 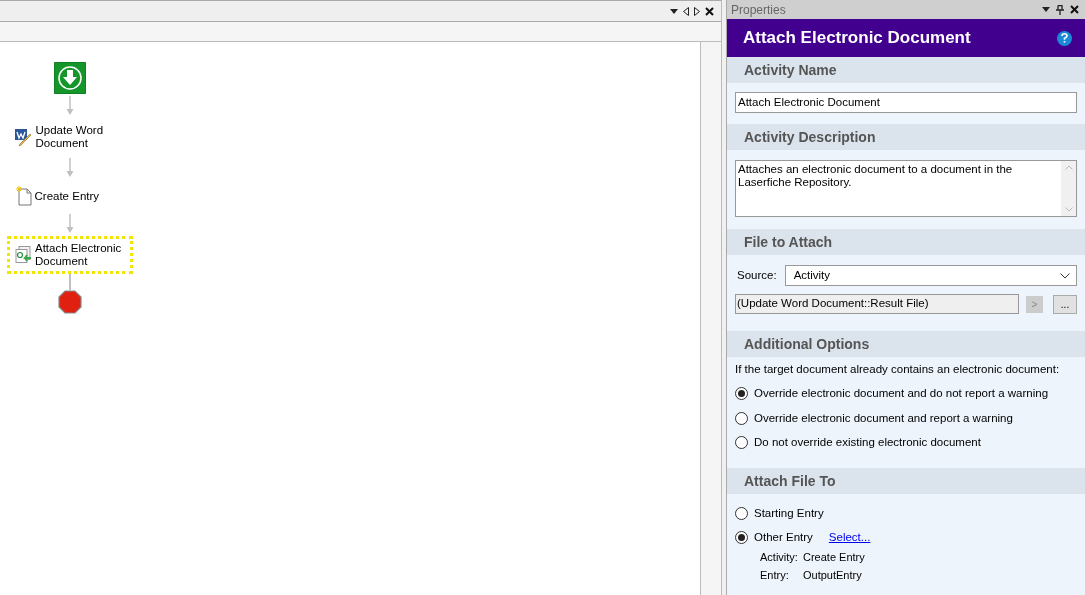 I want to click on section-header: Additional Options, so click(x=906, y=344).